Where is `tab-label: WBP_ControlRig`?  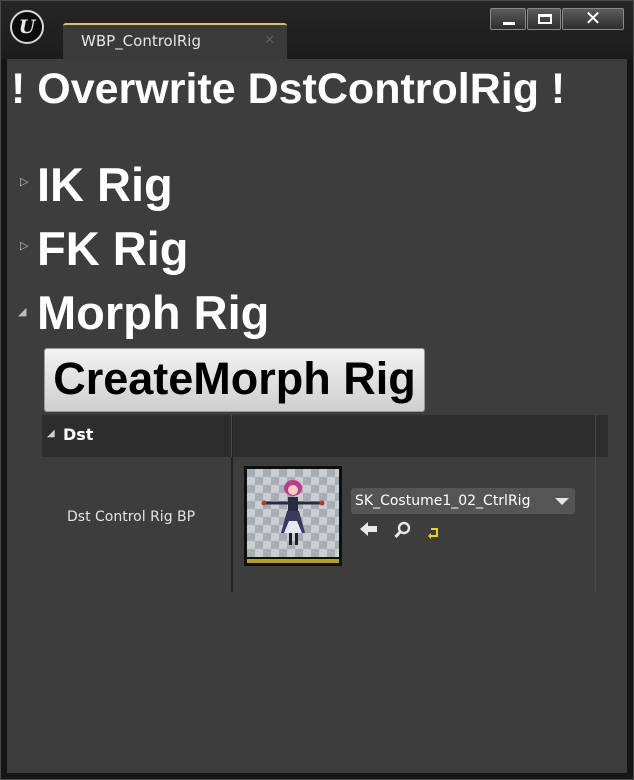 tab-label: WBP_ControlRig is located at coordinates (141, 41).